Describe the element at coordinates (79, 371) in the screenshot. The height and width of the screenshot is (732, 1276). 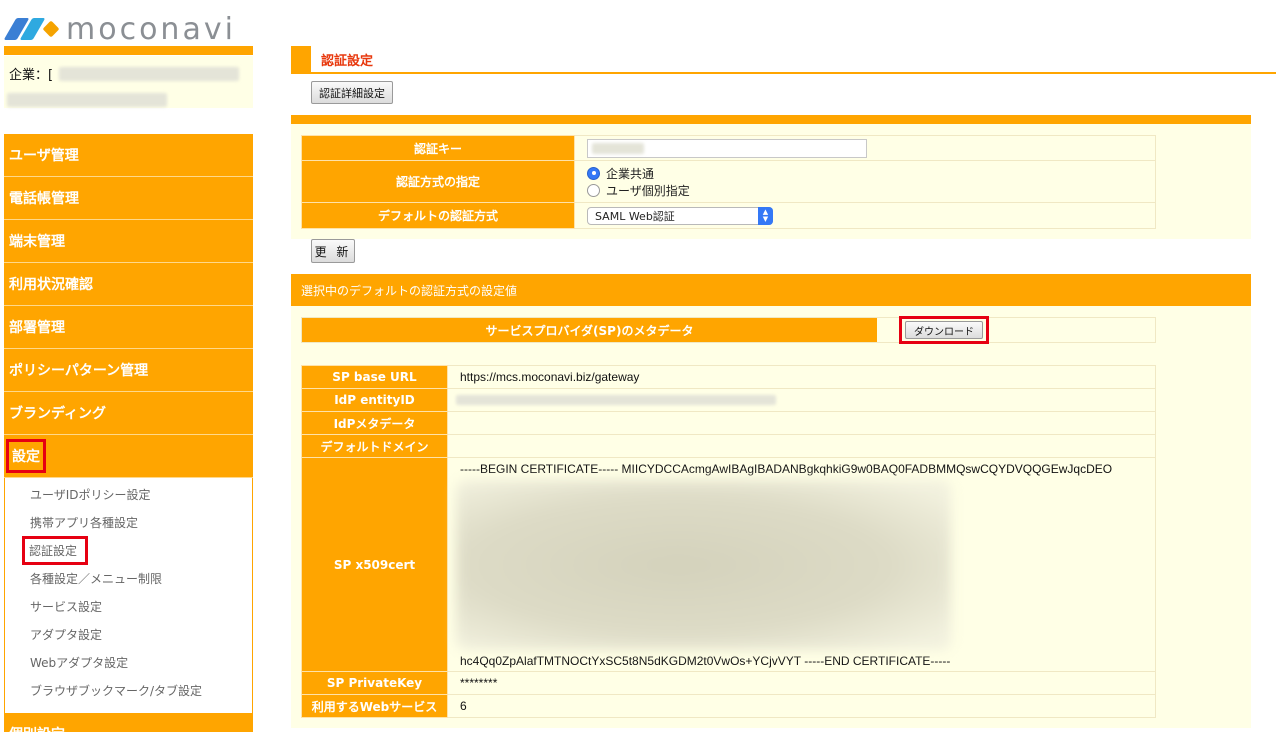
I see `sidebar-item-label: ポリシーパターン管理` at that location.